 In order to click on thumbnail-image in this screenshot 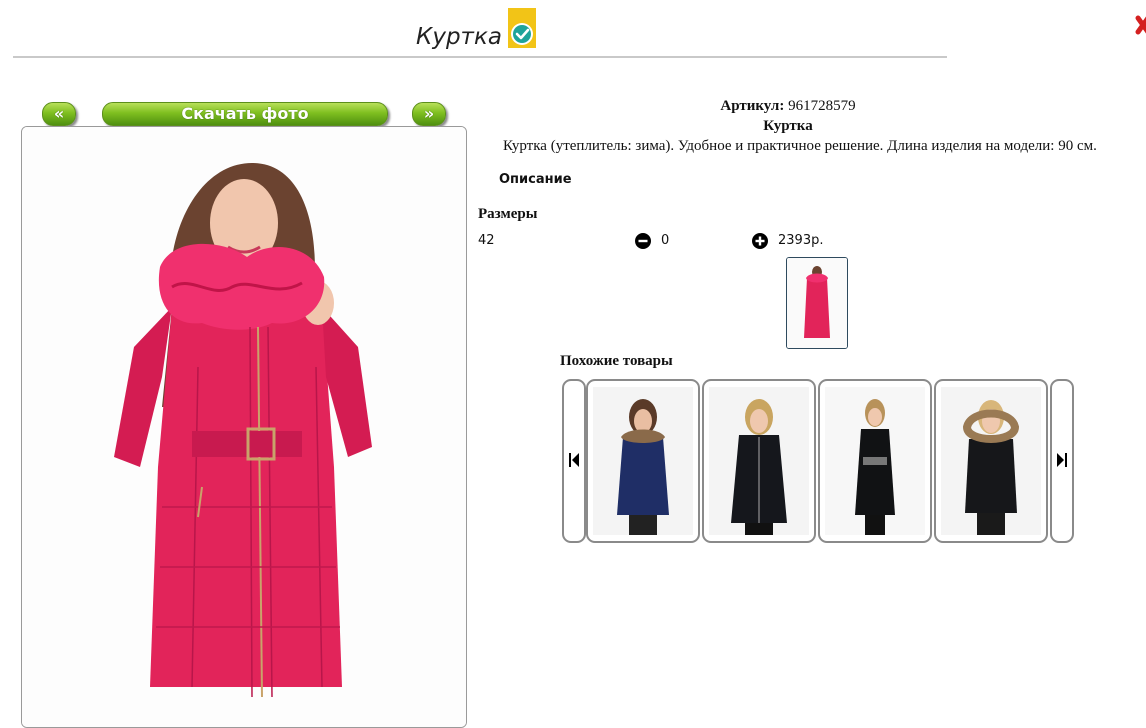, I will do `click(817, 303)`.